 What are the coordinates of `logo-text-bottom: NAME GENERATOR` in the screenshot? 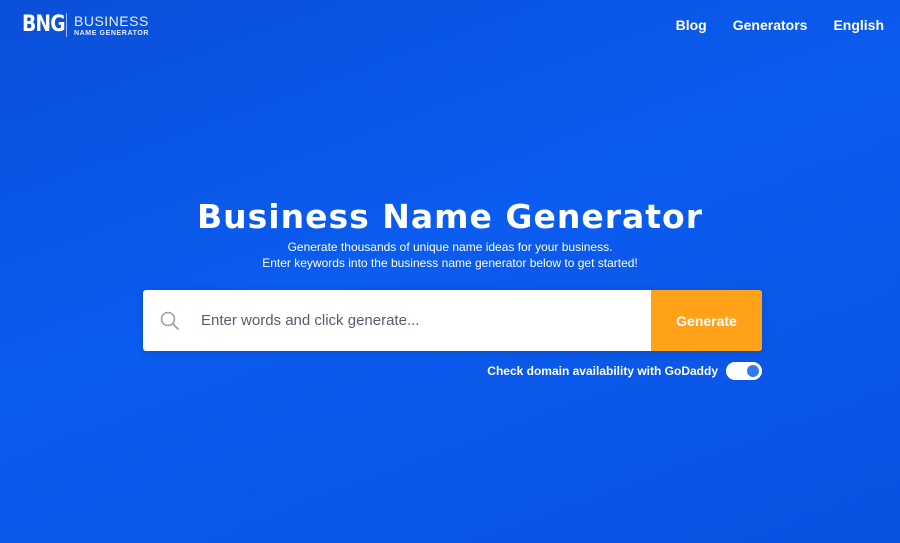 It's located at (112, 33).